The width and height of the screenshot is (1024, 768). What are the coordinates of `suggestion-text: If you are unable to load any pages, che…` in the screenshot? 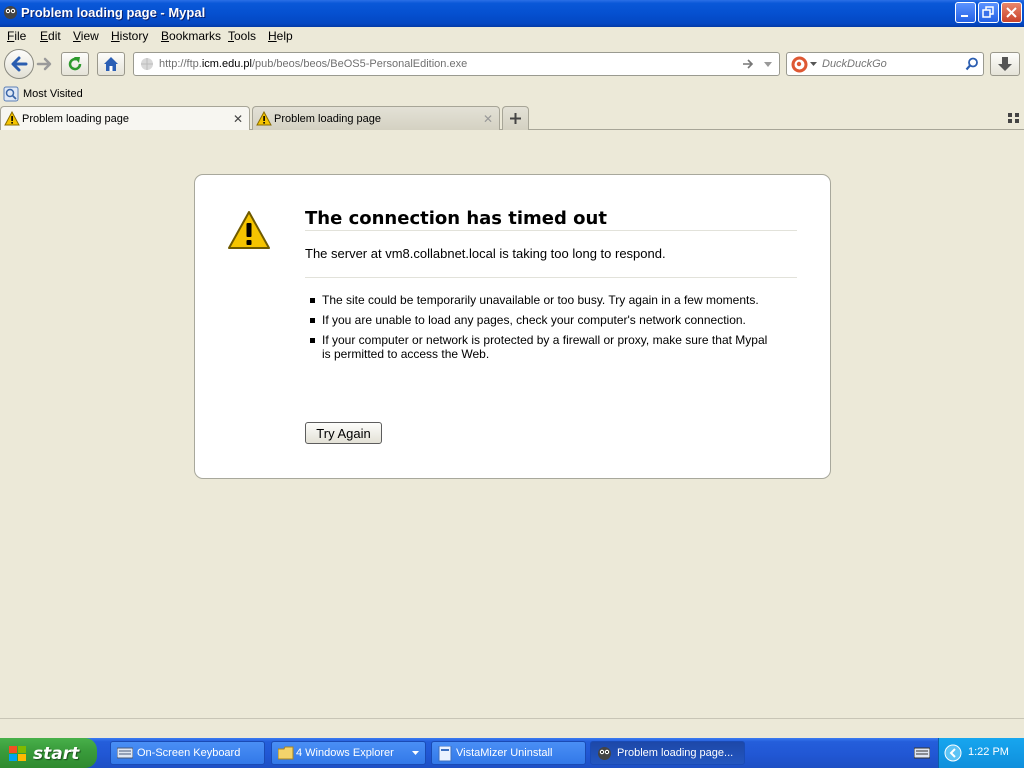 It's located at (534, 320).